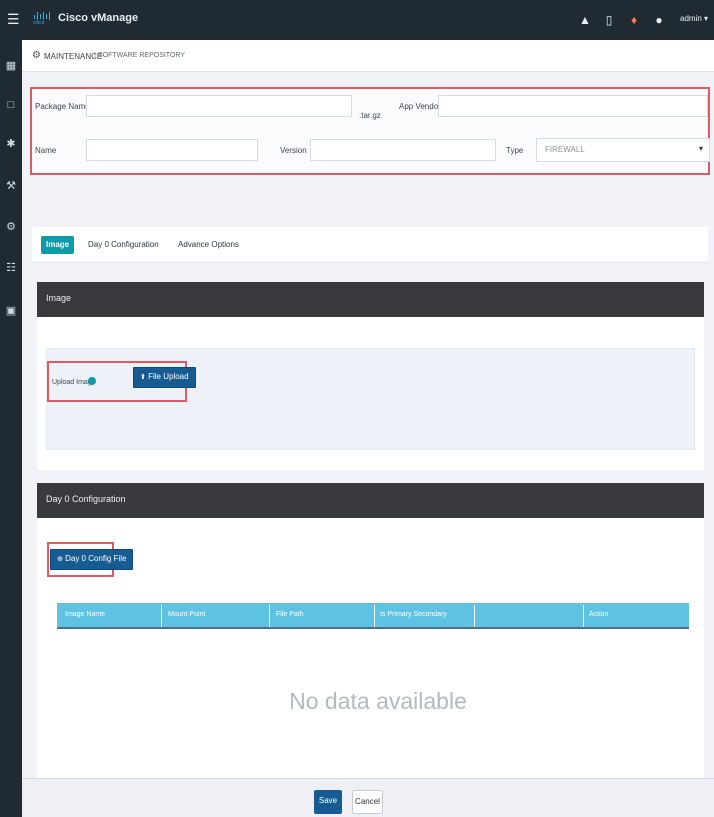 This screenshot has height=817, width=714. I want to click on user-menu: admin ▾, so click(694, 18).